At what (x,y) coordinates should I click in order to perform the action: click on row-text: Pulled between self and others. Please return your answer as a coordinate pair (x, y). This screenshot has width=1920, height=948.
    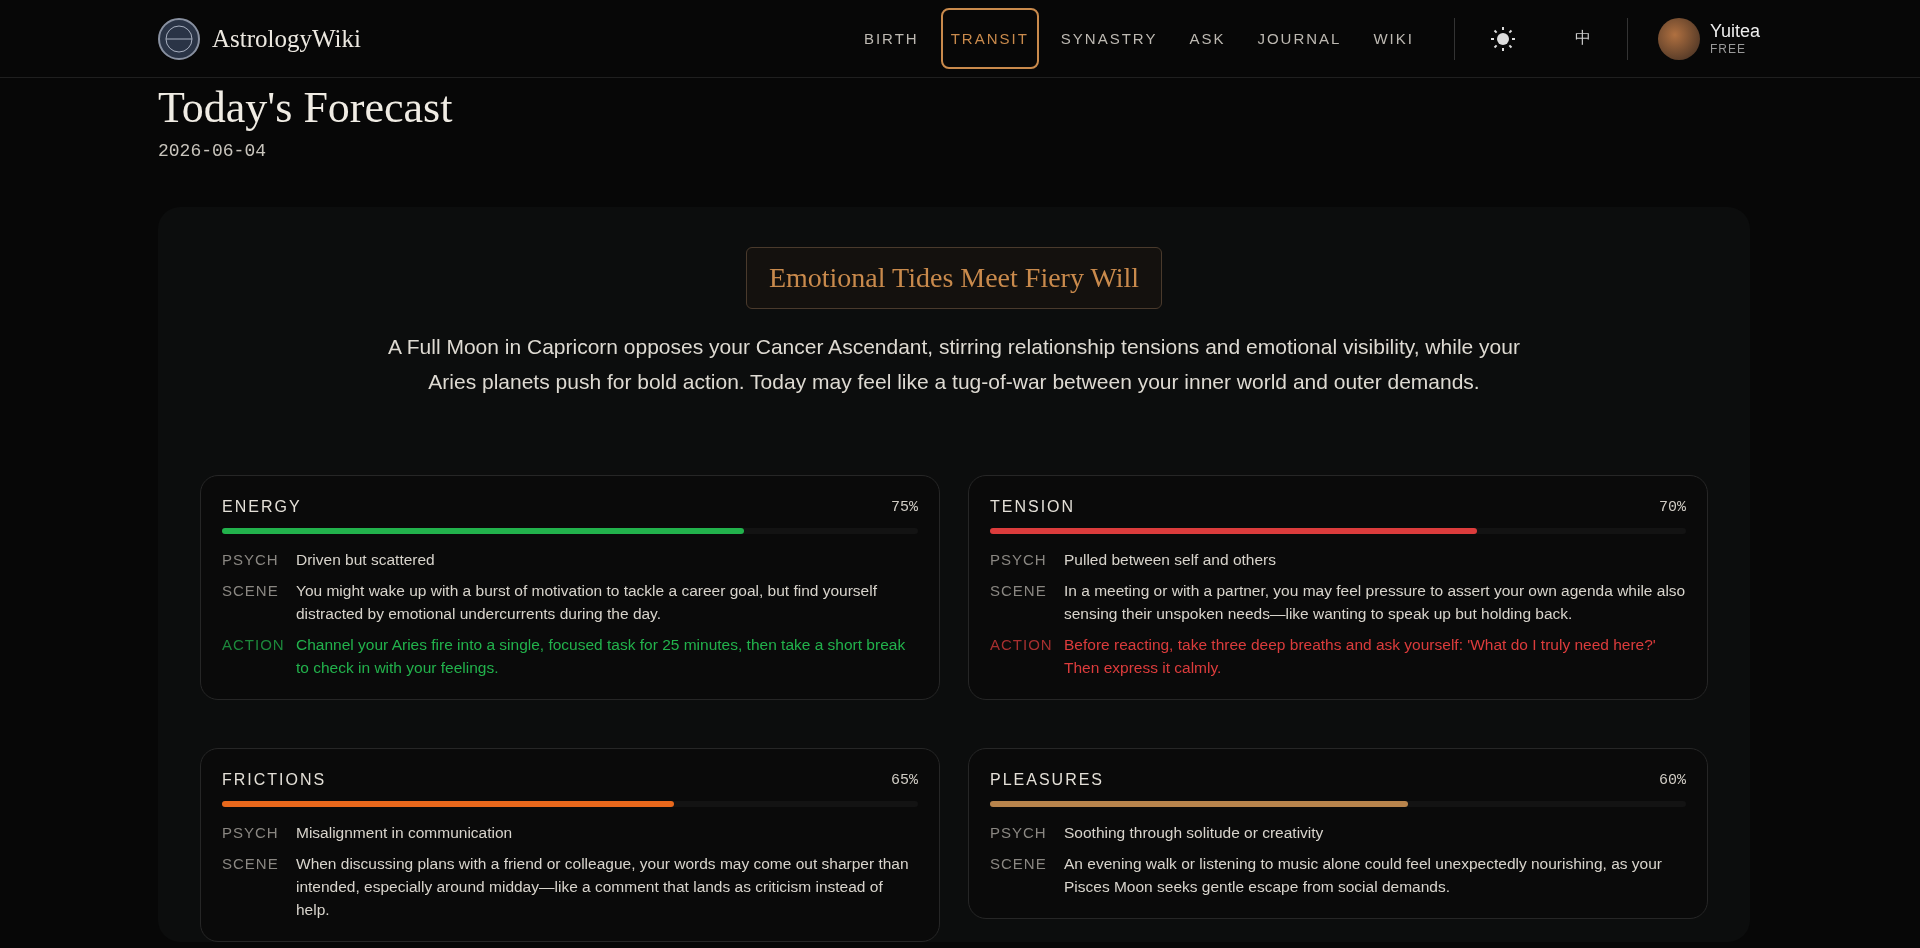
    Looking at the image, I should click on (1170, 560).